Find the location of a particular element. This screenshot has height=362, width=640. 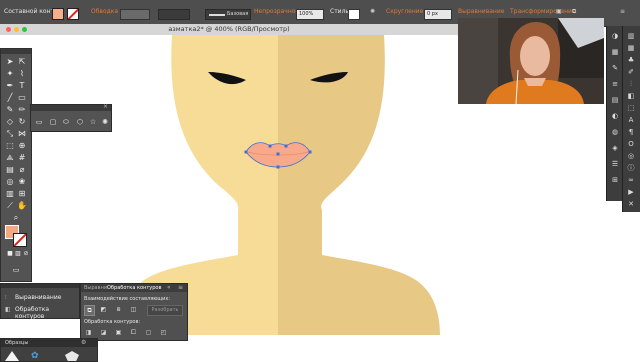

color-guide-icon: ▦ is located at coordinates (615, 52).